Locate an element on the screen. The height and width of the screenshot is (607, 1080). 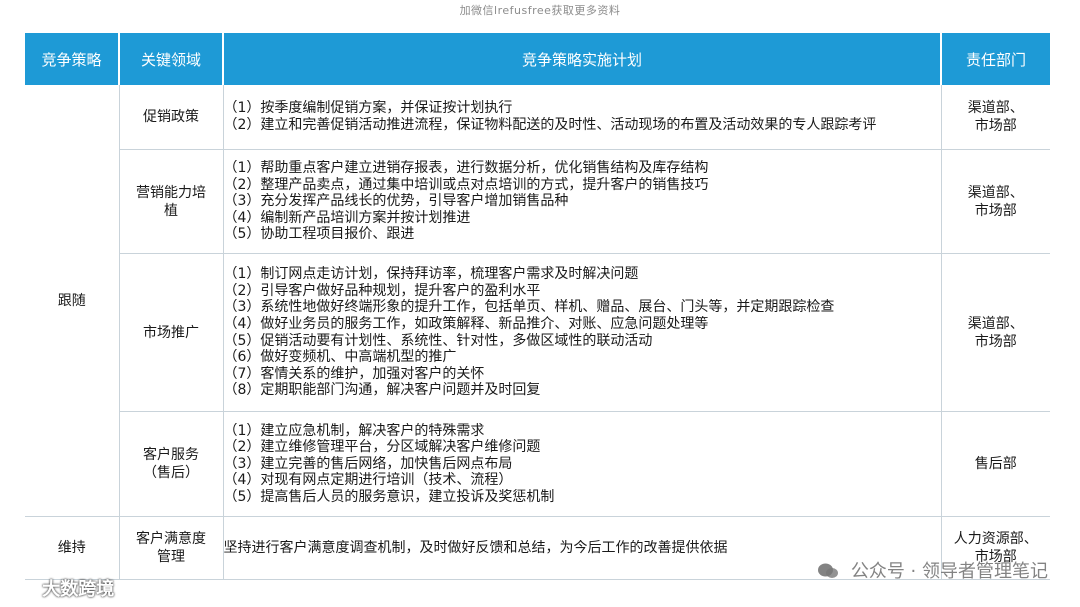
dept-cell: 售后部 is located at coordinates (995, 464).